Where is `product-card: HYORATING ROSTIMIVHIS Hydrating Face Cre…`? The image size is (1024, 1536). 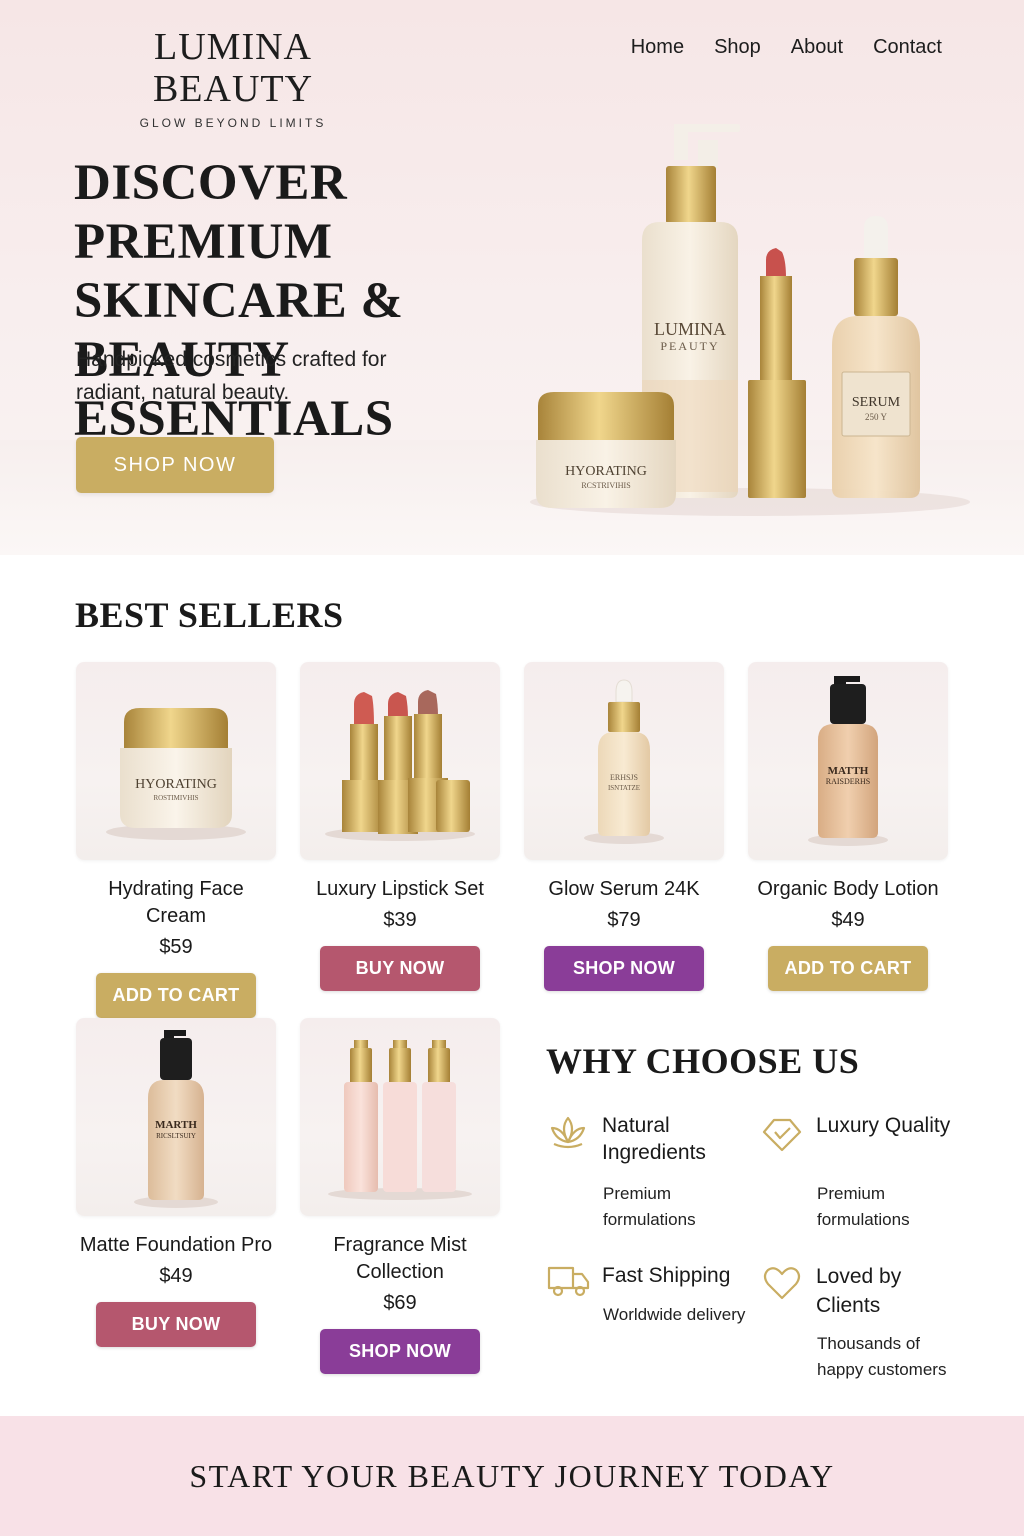
product-card: HYORATING ROSTIMIVHIS Hydrating Face Cre… is located at coordinates (176, 840).